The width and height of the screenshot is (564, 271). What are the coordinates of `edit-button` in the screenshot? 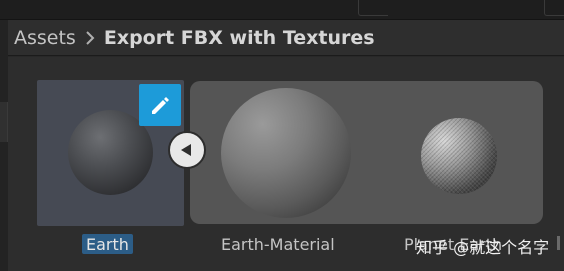 It's located at (160, 105).